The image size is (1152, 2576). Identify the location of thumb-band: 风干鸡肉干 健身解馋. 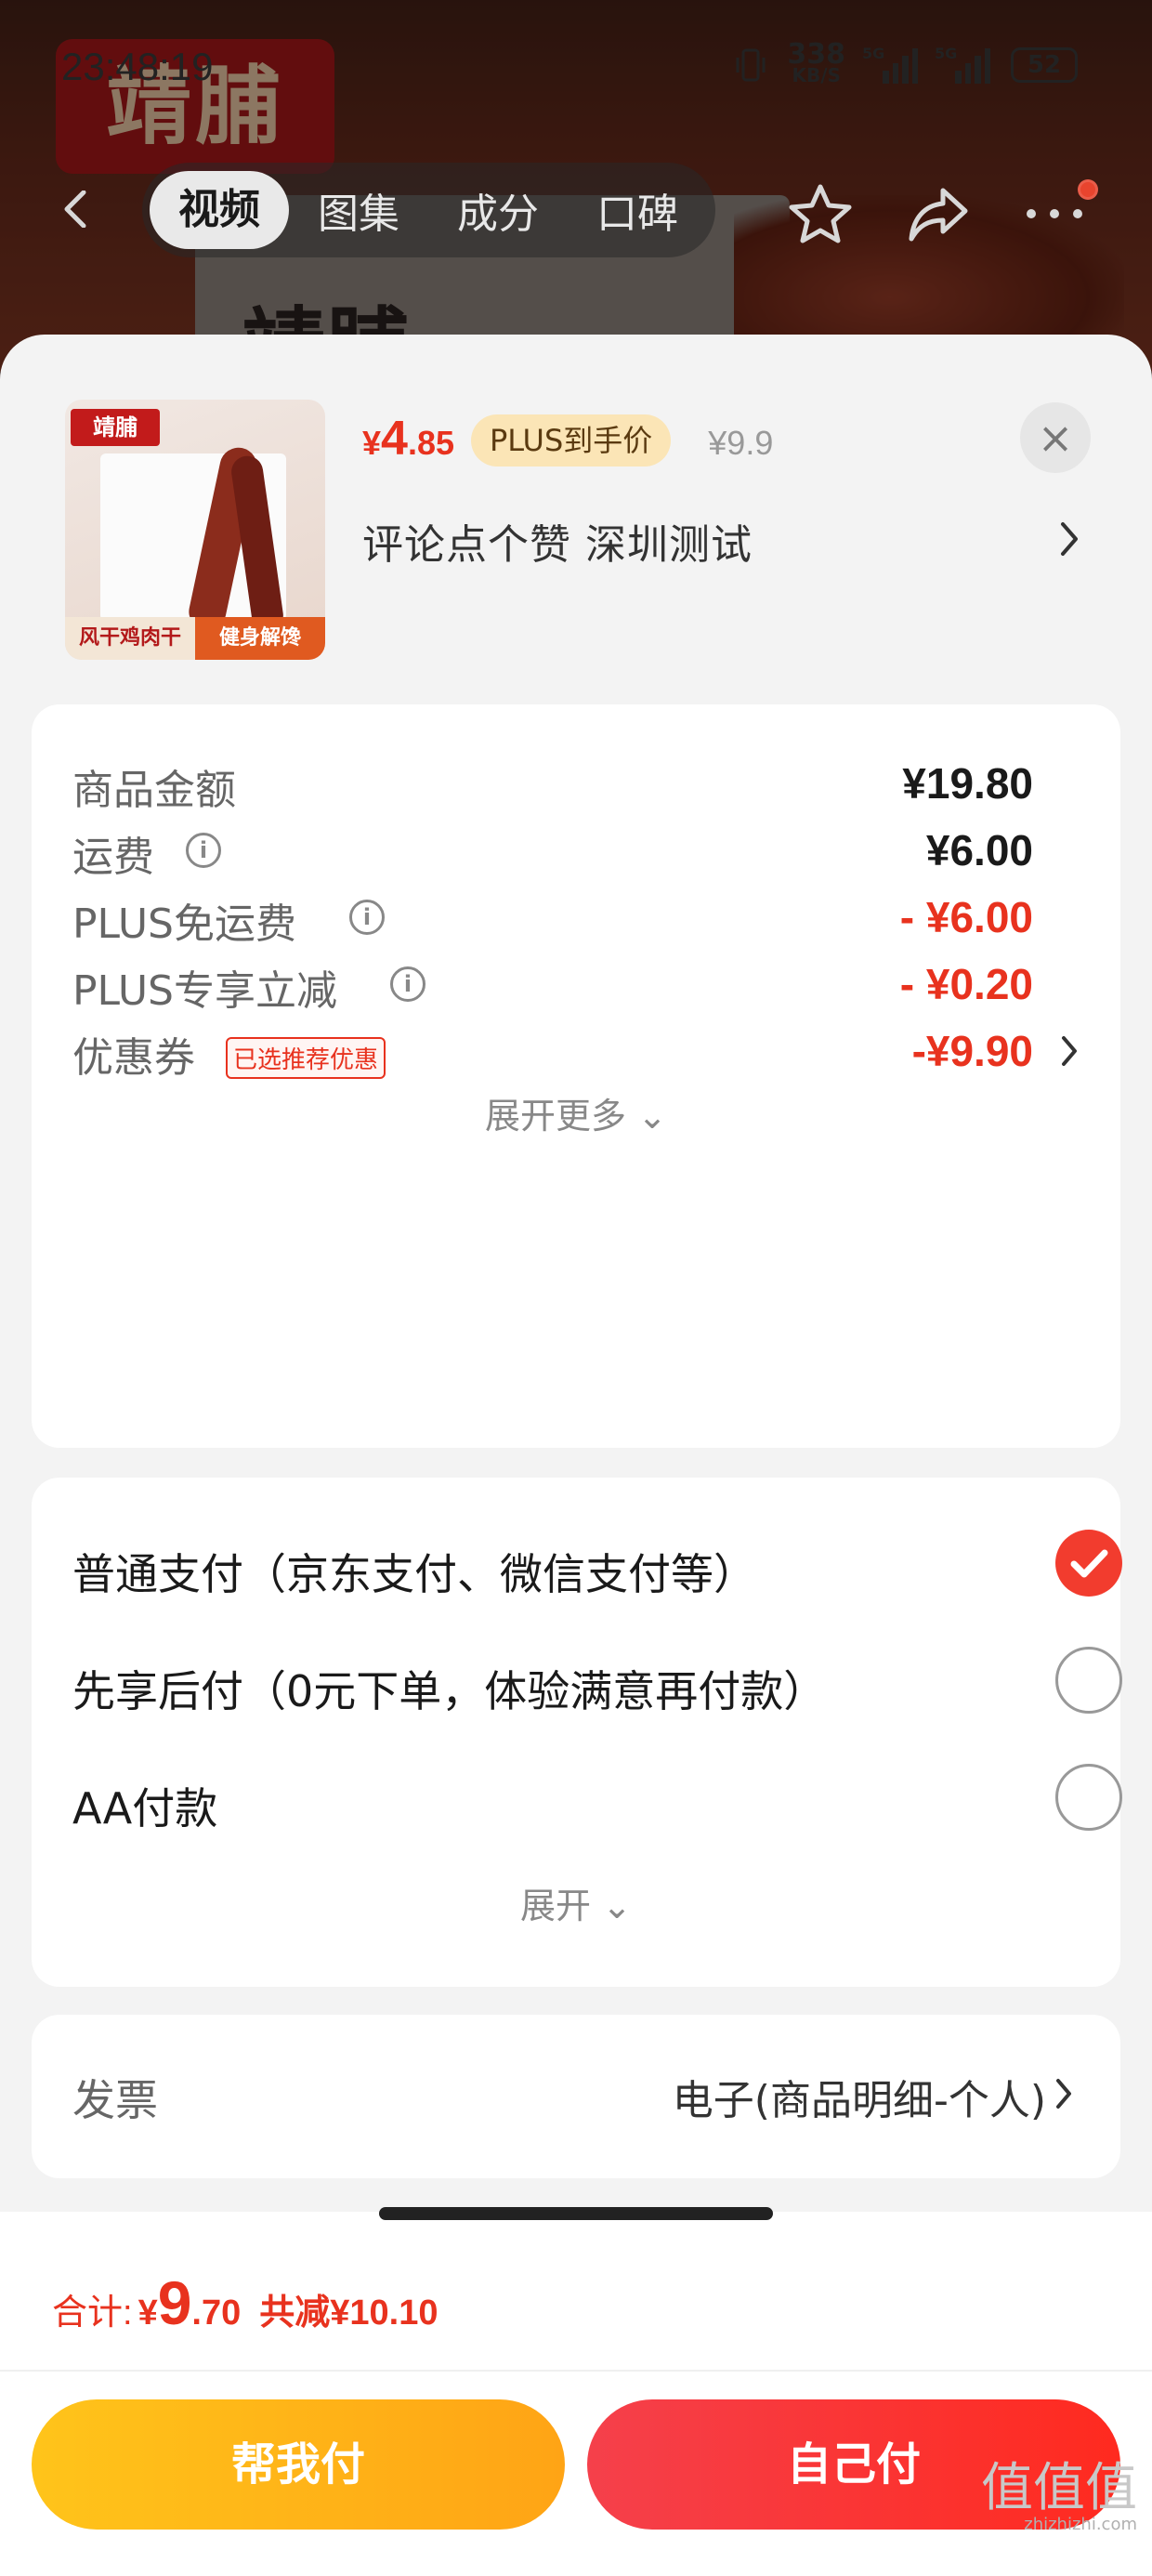
(195, 638).